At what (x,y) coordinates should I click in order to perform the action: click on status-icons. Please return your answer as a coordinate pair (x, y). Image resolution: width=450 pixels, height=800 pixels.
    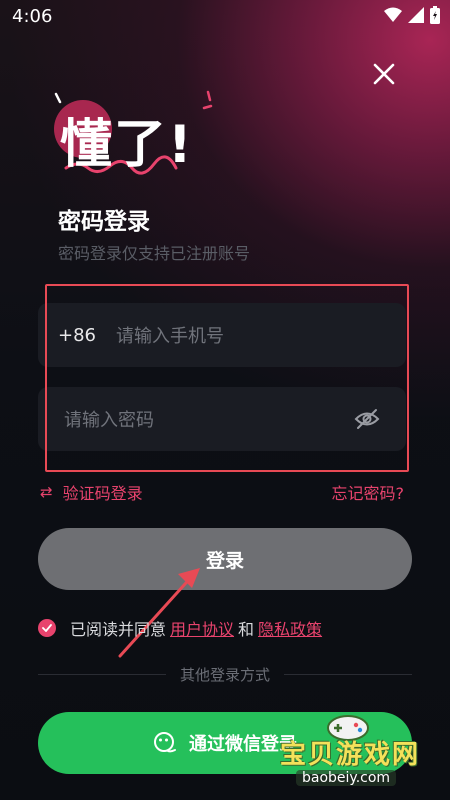
    Looking at the image, I should click on (412, 15).